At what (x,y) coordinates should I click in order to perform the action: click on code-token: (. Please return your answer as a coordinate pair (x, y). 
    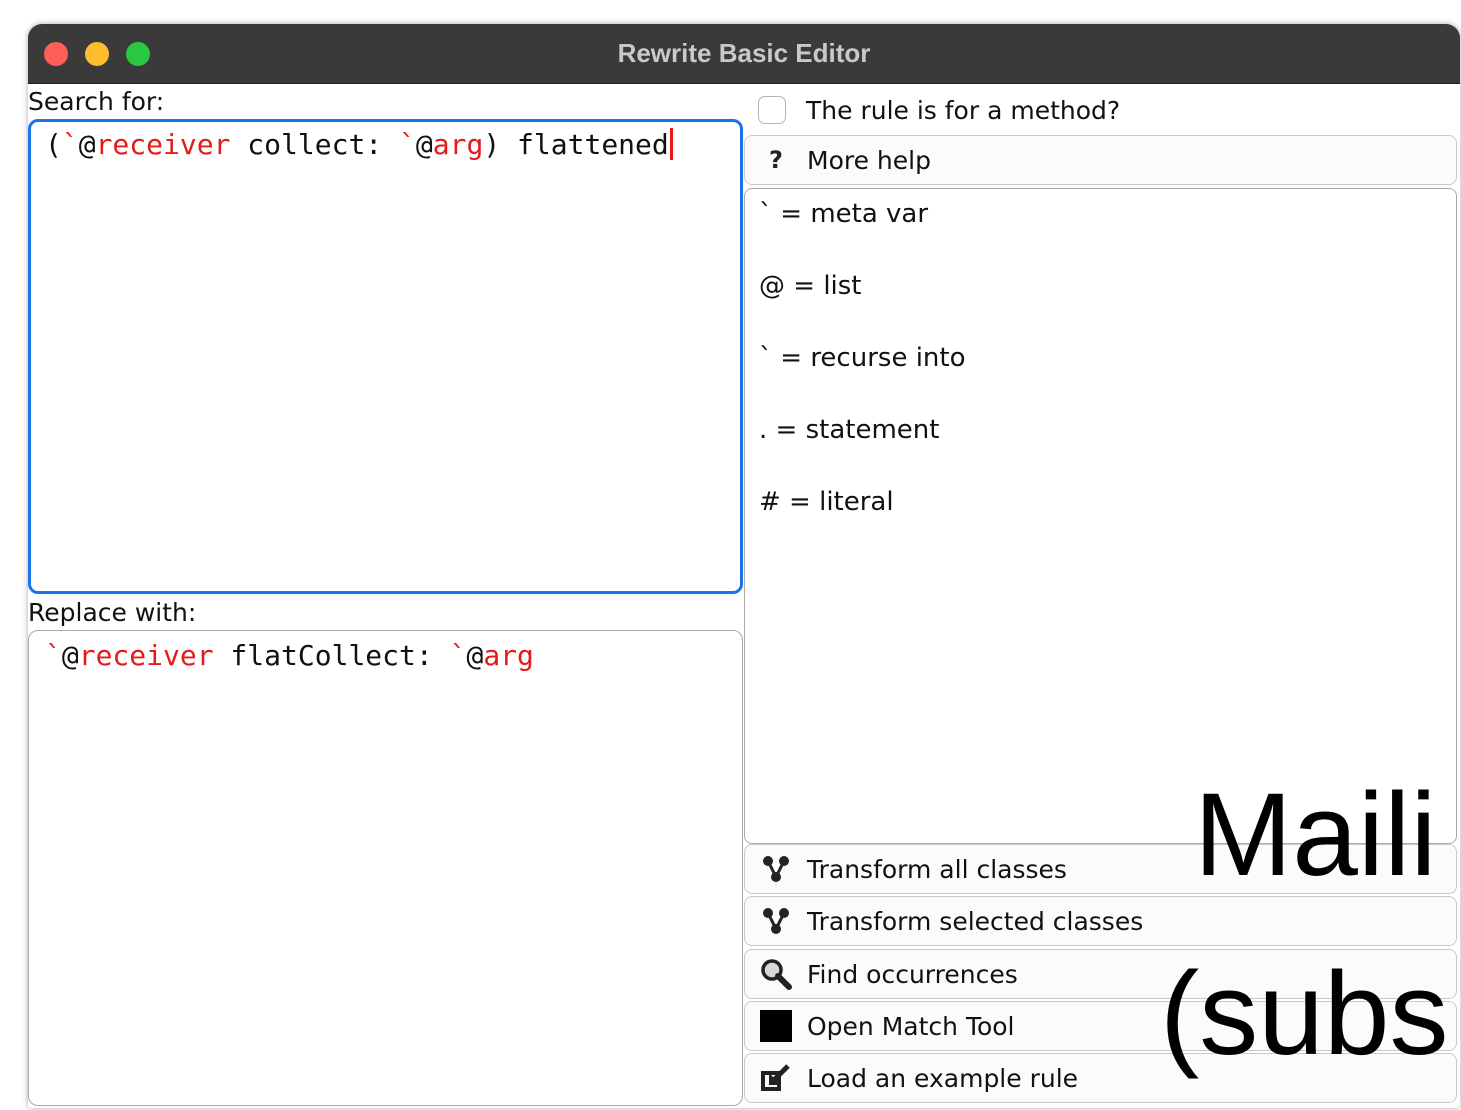
    Looking at the image, I should click on (53, 144).